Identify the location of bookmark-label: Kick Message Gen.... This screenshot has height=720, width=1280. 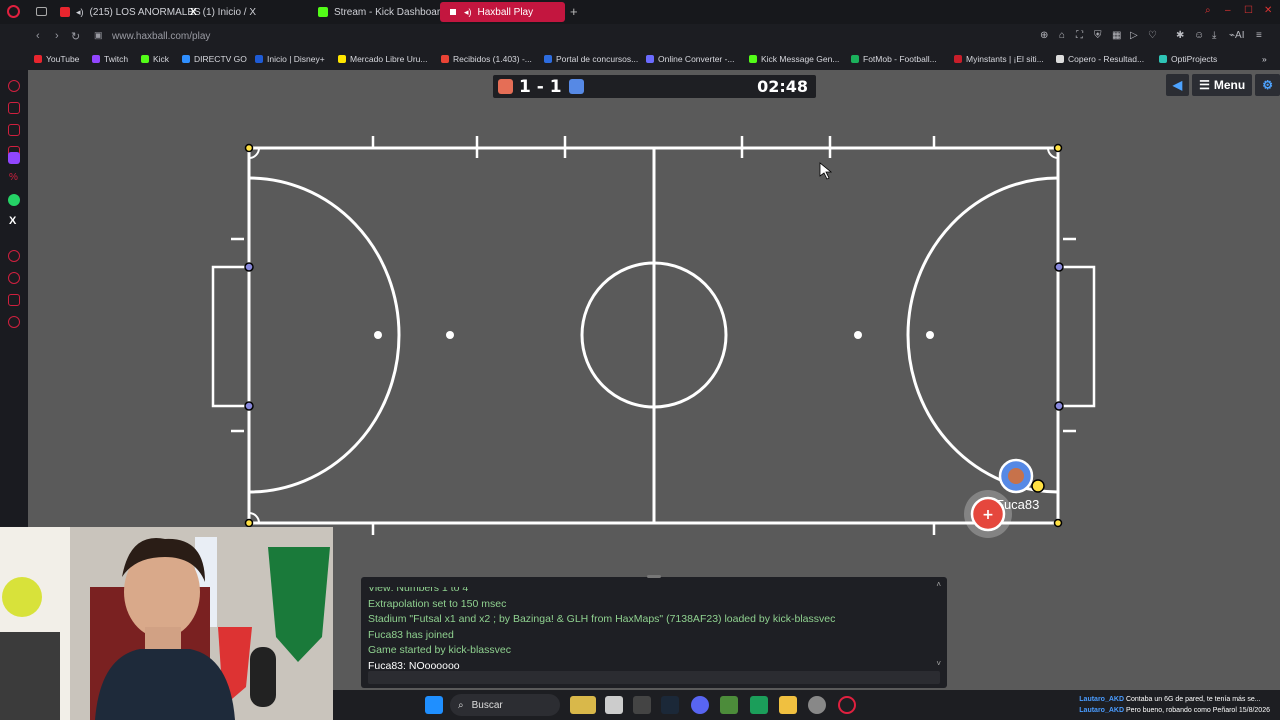
(800, 59).